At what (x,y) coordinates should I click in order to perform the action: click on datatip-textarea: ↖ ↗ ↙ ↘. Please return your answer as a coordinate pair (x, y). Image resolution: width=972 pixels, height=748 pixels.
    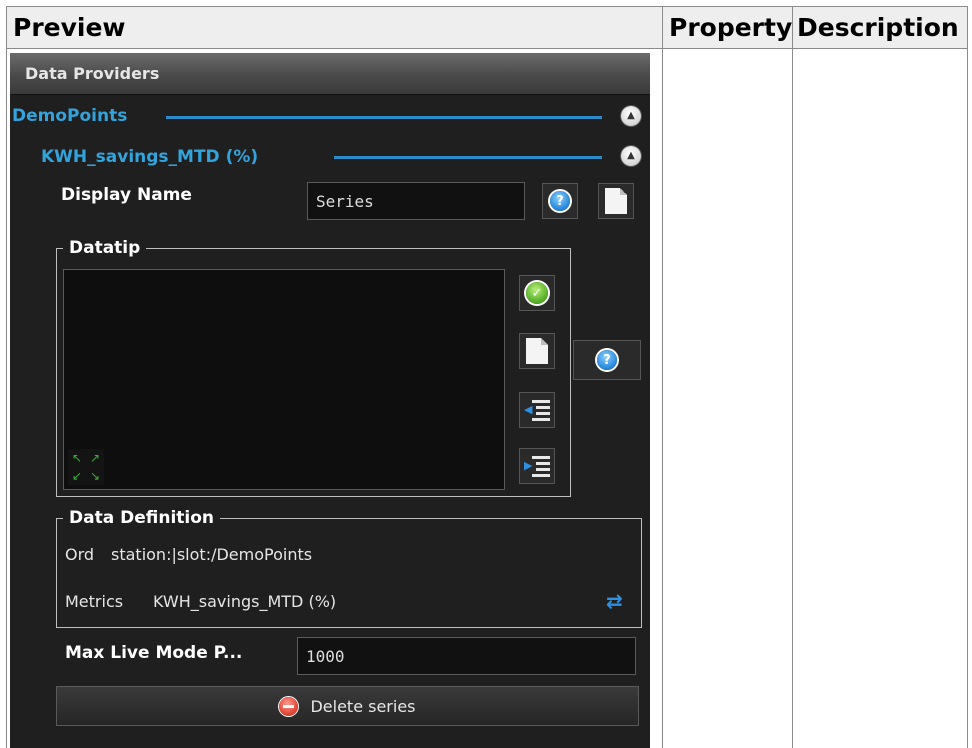
    Looking at the image, I should click on (284, 379).